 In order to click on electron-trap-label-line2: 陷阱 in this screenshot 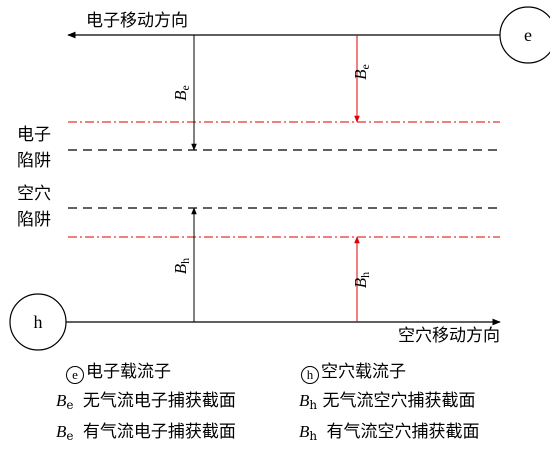, I will do `click(34, 161)`.